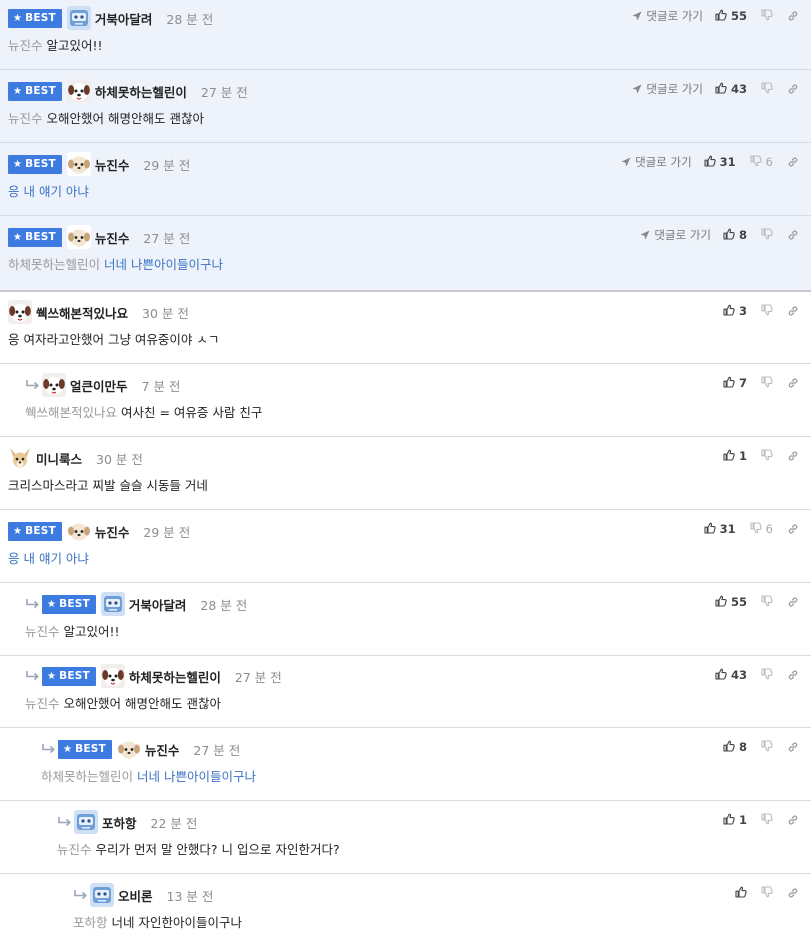 Image resolution: width=811 pixels, height=946 pixels. What do you see at coordinates (115, 264) in the screenshot?
I see `comment-body: 하체못하는헬린이 너네 나쁜아이들이구나` at bounding box center [115, 264].